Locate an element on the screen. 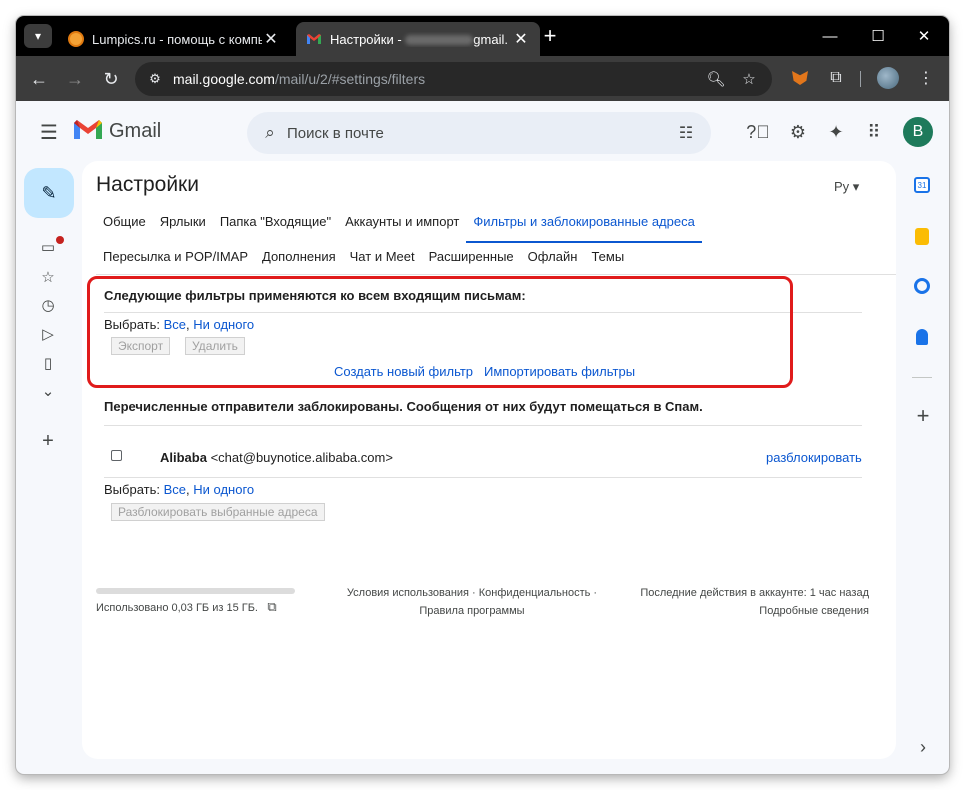 This screenshot has width=965, height=790. new-tab-plus-icon: + is located at coordinates (550, 35).